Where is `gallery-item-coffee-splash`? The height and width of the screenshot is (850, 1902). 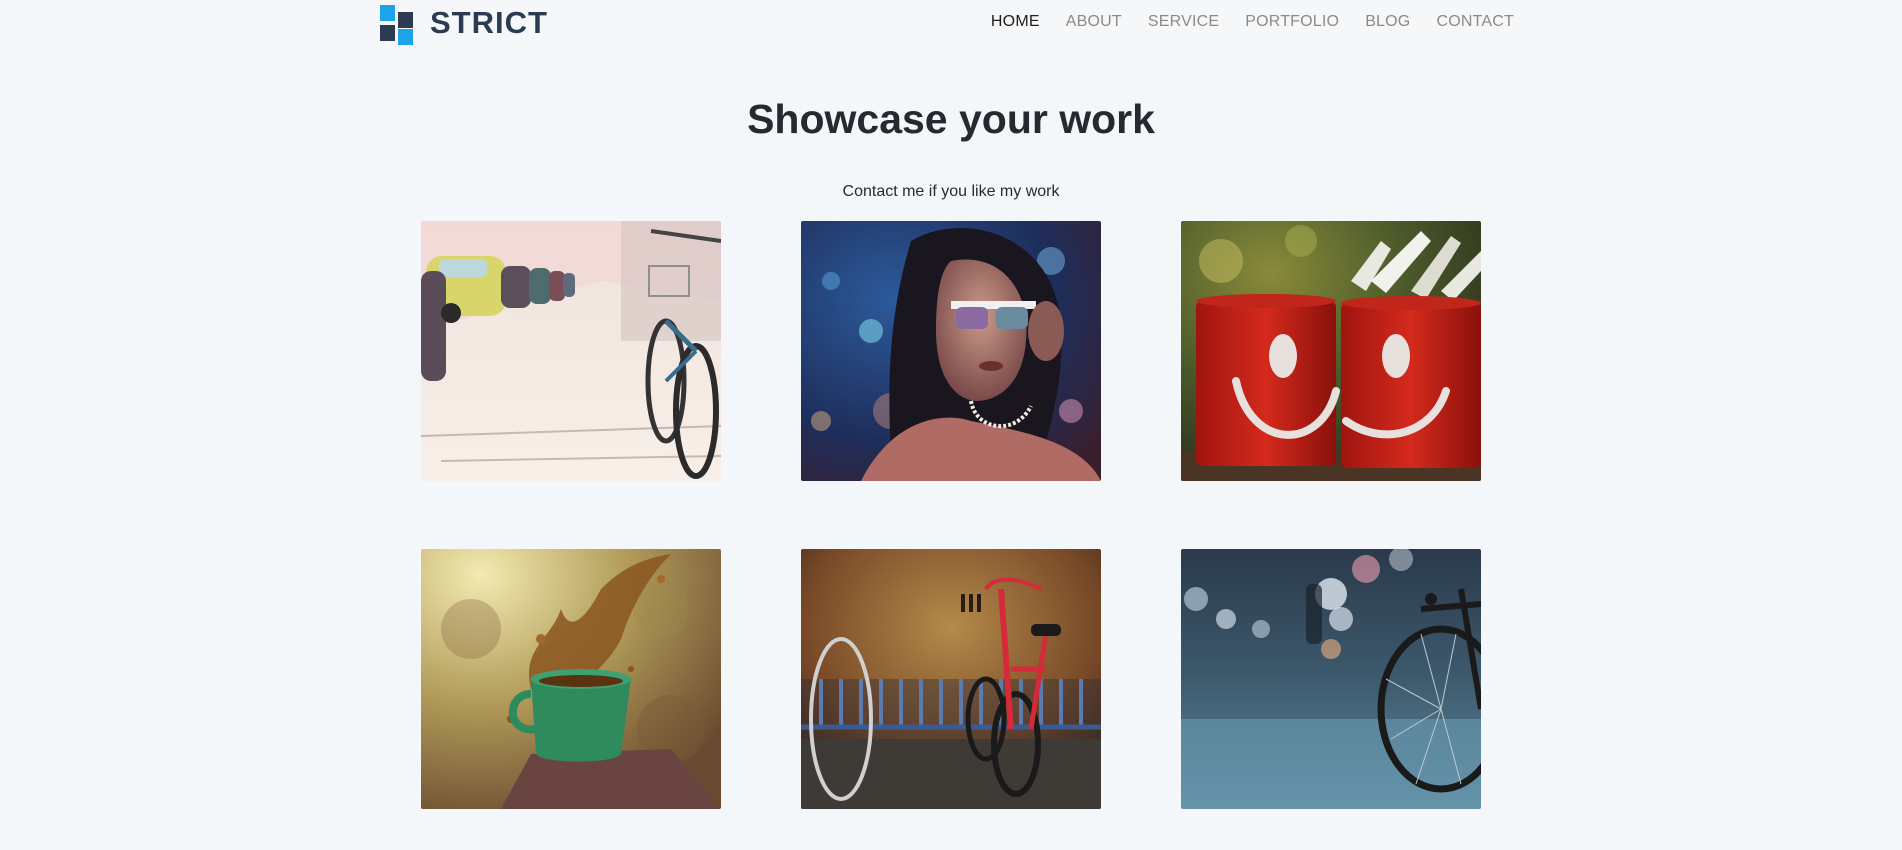
gallery-item-coffee-splash is located at coordinates (571, 679).